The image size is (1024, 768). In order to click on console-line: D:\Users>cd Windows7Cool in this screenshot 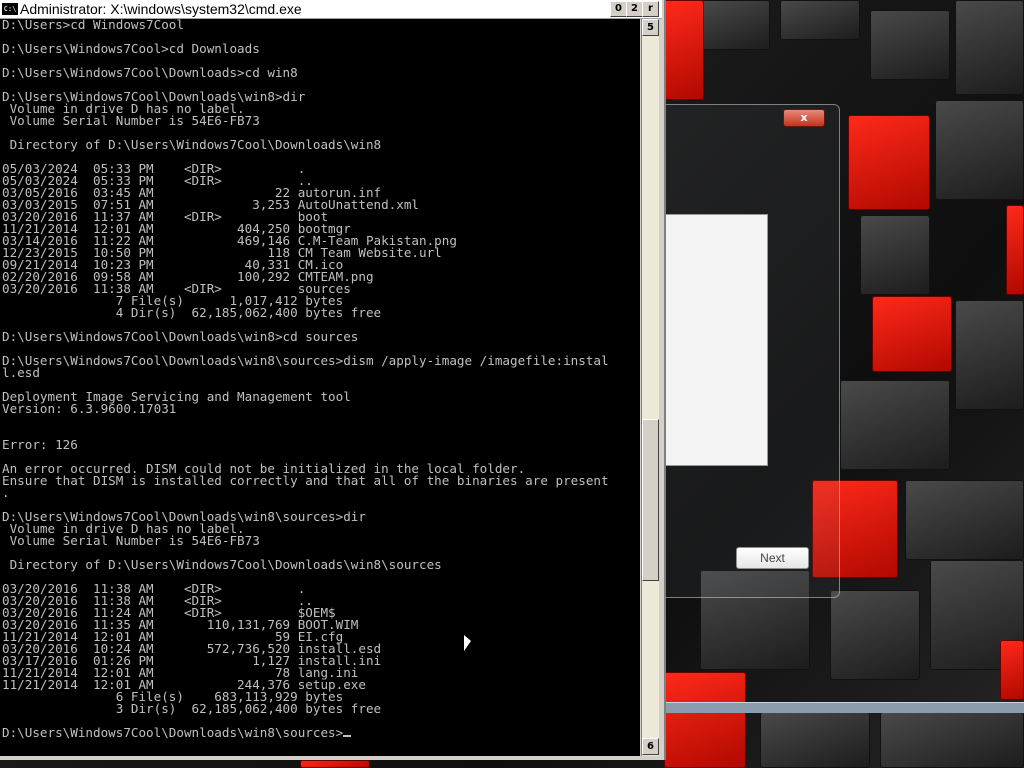, I will do `click(93, 25)`.